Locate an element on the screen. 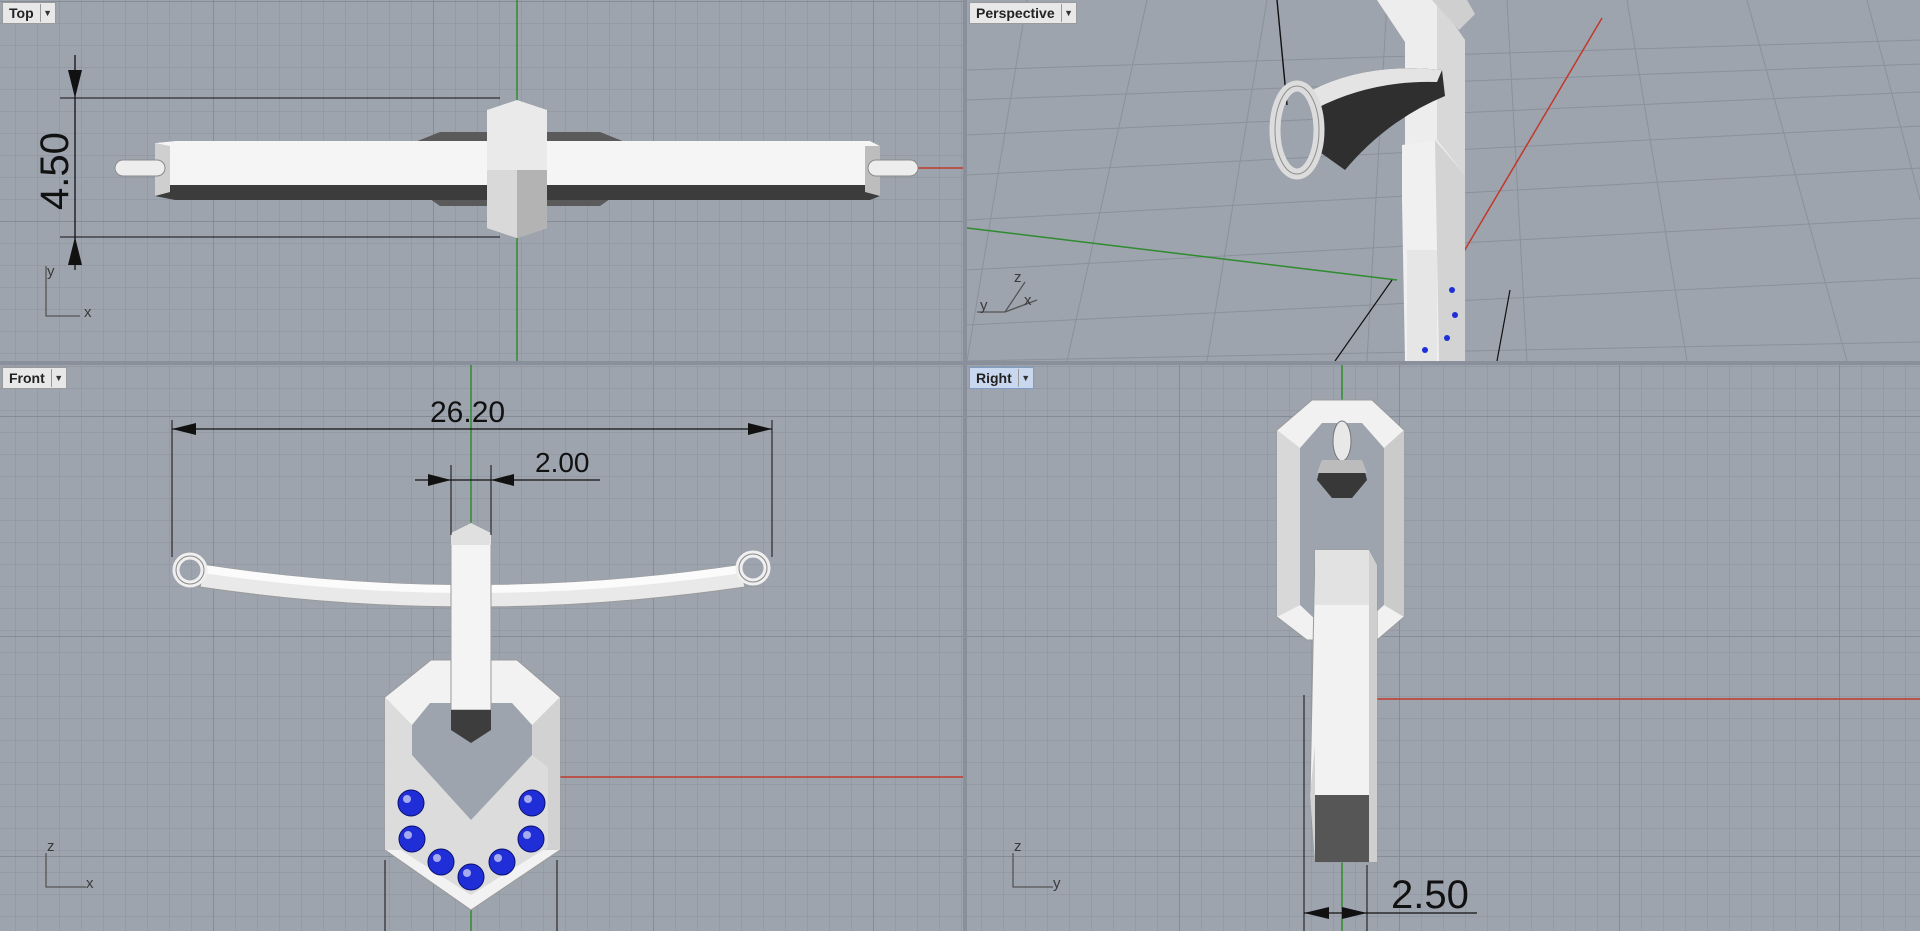 The image size is (1920, 931). top-dimension-label: 4.50 is located at coordinates (55, 171).